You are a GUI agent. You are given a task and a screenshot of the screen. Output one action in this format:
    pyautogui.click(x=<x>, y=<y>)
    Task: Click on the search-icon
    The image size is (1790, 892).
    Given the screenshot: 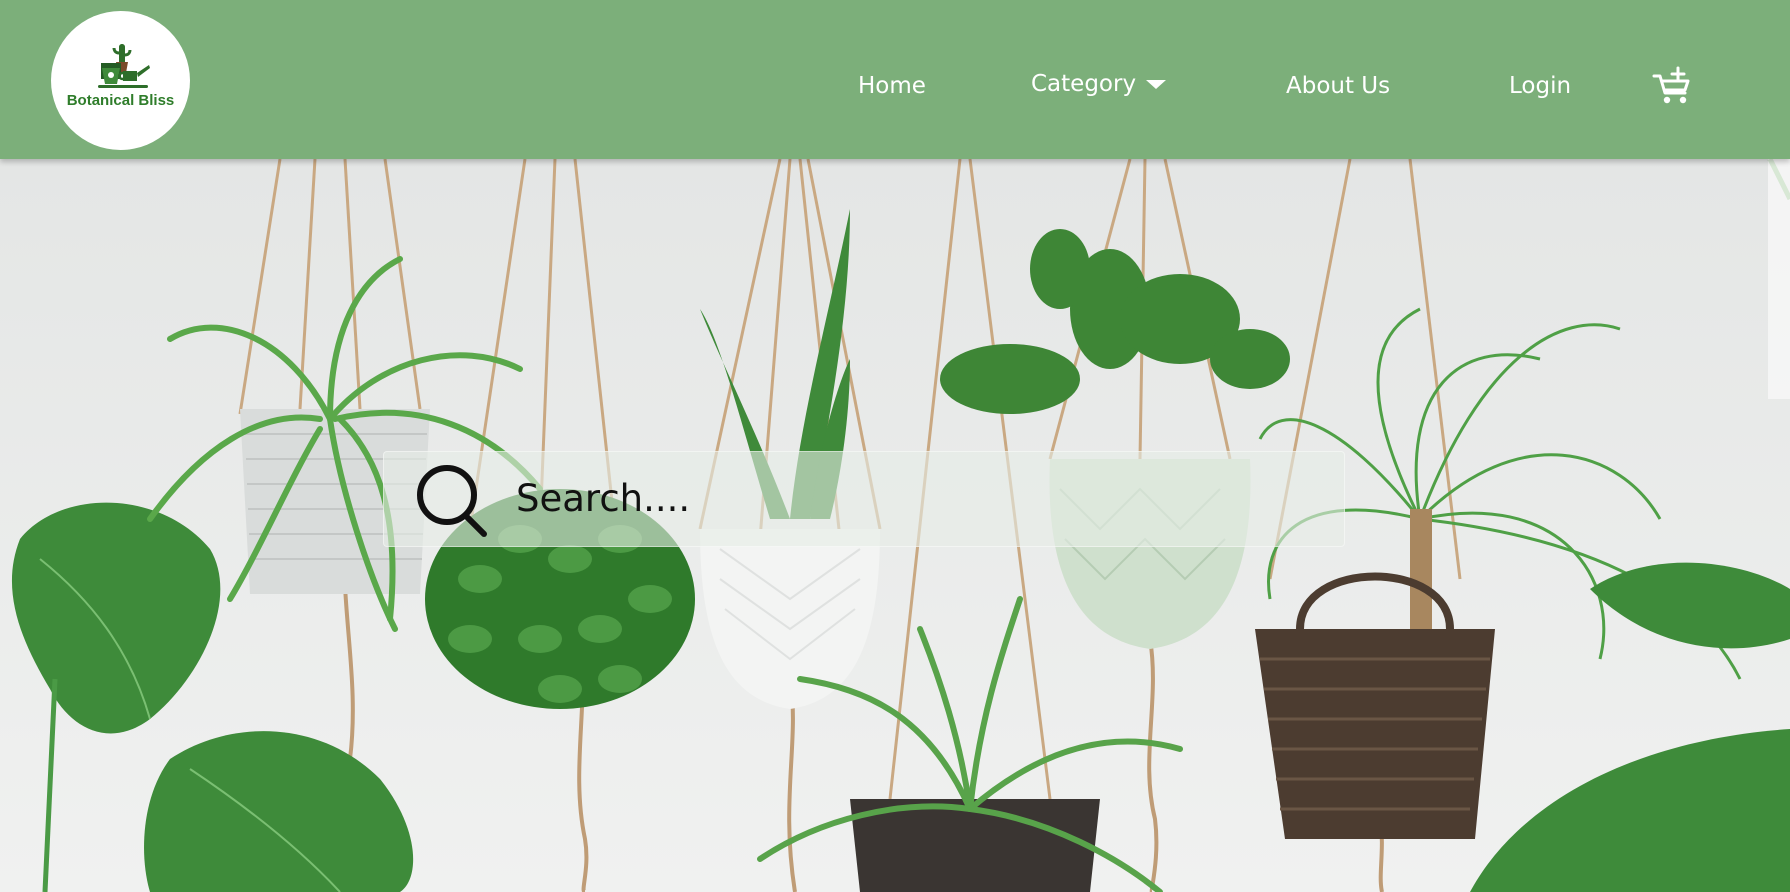 What is the action you would take?
    pyautogui.click(x=452, y=500)
    